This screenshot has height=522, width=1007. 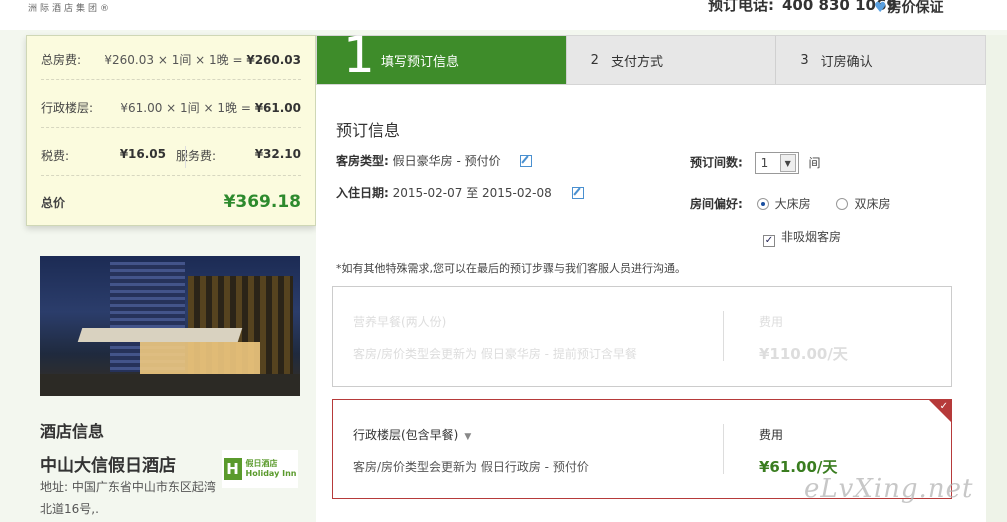 I want to click on chevron-down-icon: ▼, so click(x=787, y=163).